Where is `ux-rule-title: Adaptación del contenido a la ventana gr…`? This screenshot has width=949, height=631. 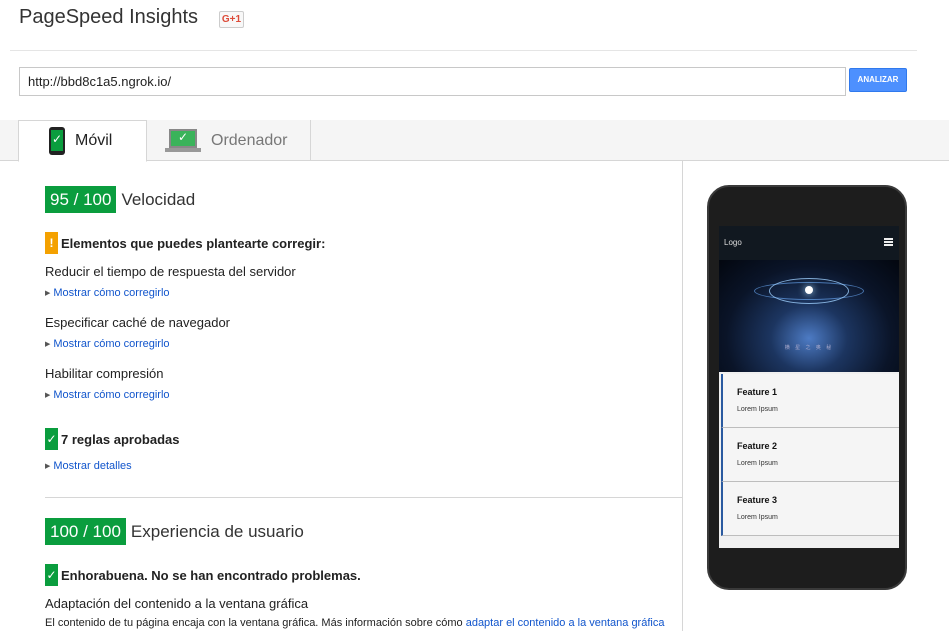
ux-rule-title: Adaptación del contenido a la ventana gr… is located at coordinates (177, 603).